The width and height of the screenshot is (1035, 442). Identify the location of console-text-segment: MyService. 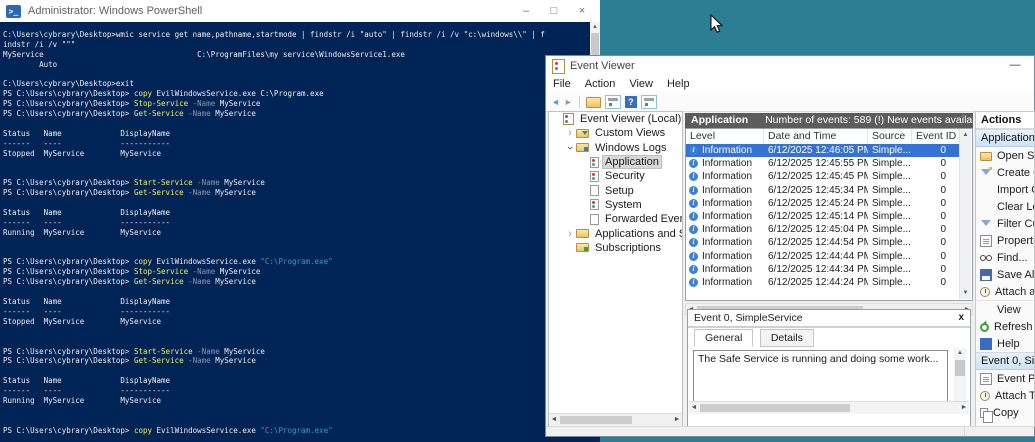
(233, 282).